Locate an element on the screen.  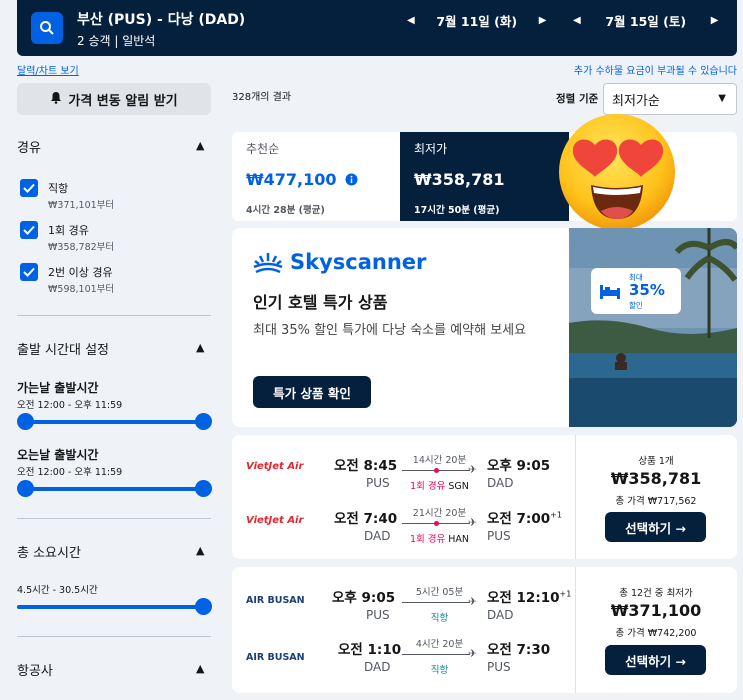
return-time-range: 오전 12:00 - 오후 11:59 is located at coordinates (70, 472).